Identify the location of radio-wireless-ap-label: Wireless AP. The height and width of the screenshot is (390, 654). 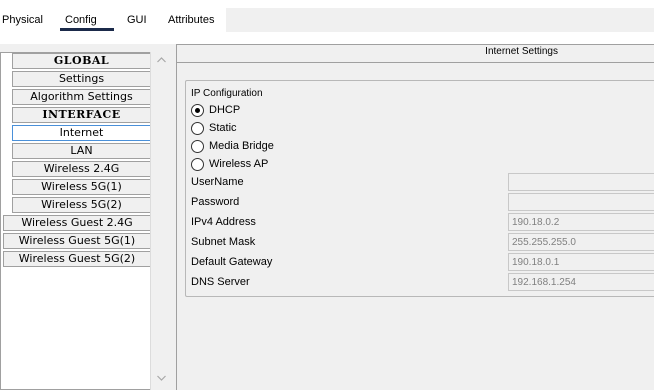
(239, 164).